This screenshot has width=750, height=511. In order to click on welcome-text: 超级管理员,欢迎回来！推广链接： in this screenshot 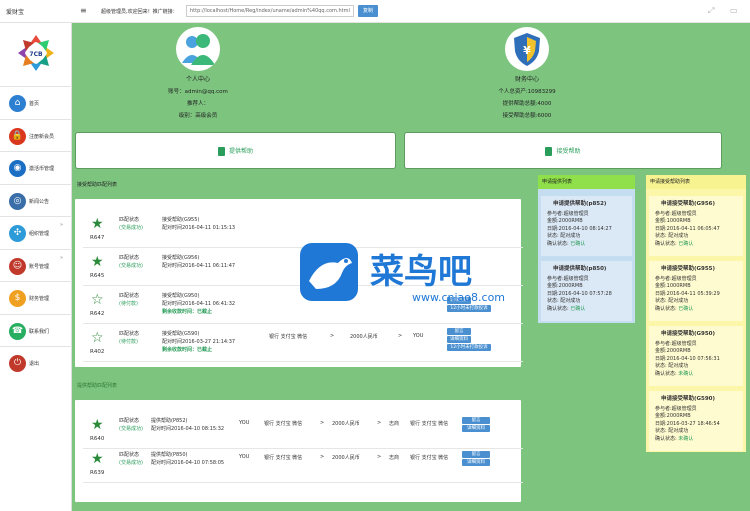, I will do `click(139, 12)`.